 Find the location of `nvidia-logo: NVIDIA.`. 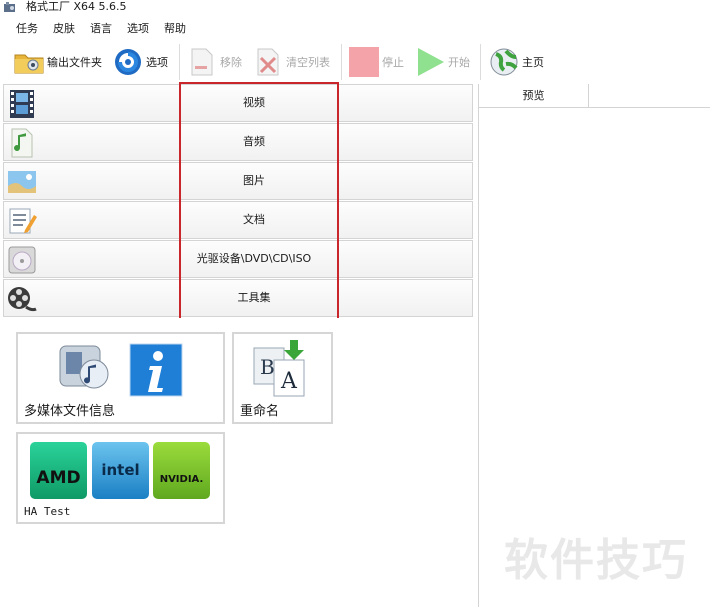

nvidia-logo: NVIDIA. is located at coordinates (181, 470).